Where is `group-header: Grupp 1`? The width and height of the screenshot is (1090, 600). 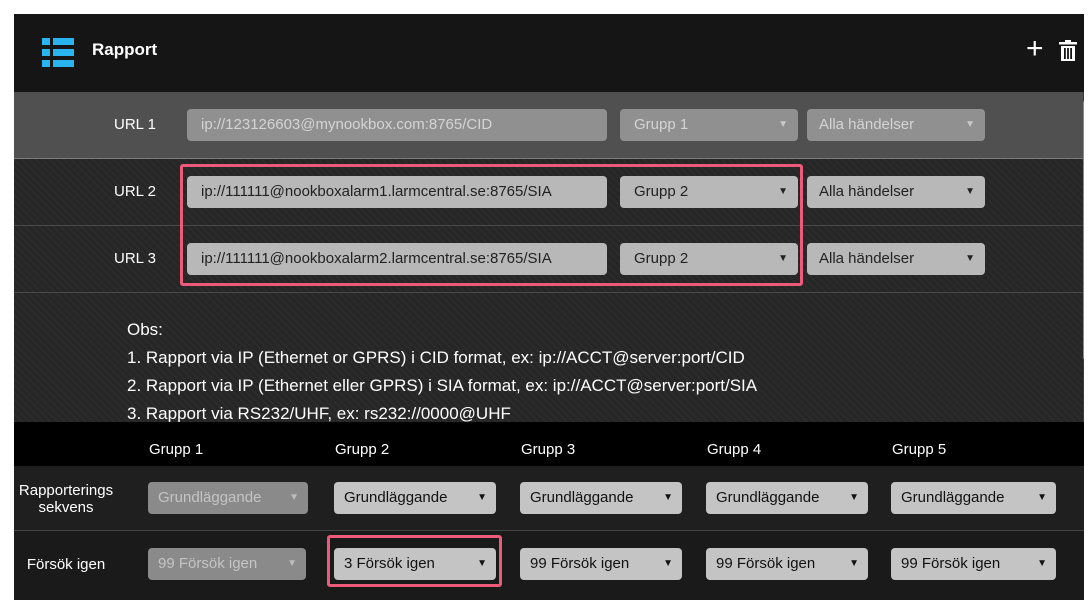 group-header: Grupp 1 is located at coordinates (176, 449).